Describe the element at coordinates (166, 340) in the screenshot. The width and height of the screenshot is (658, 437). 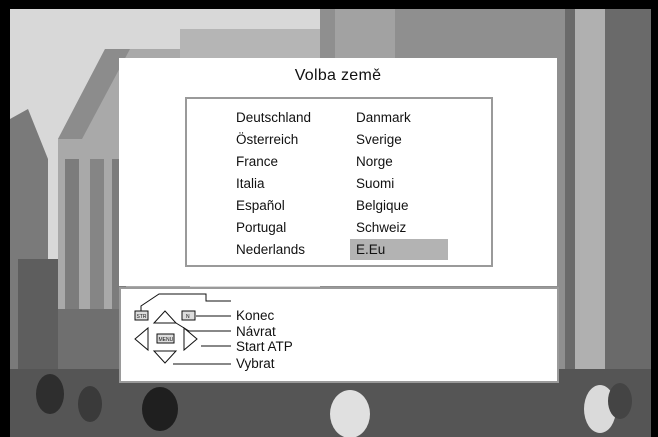
I see `menu-key-label: MENU` at that location.